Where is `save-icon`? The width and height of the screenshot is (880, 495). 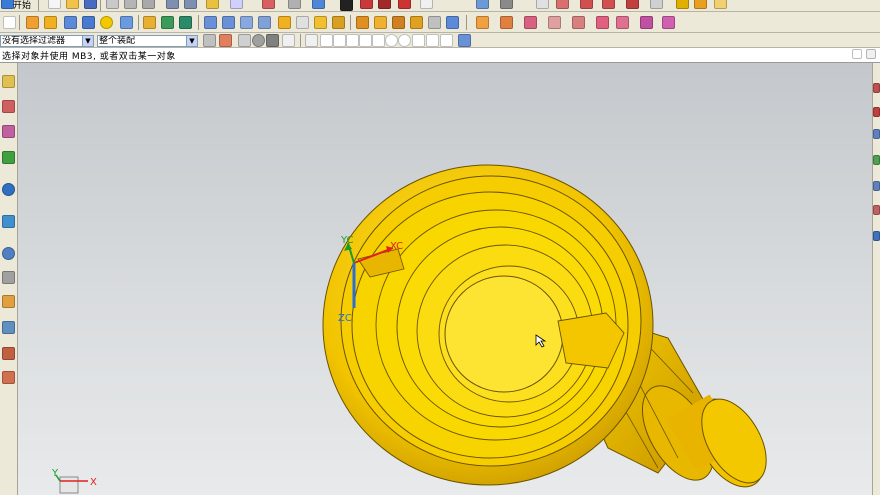
save-icon is located at coordinates (90, 4).